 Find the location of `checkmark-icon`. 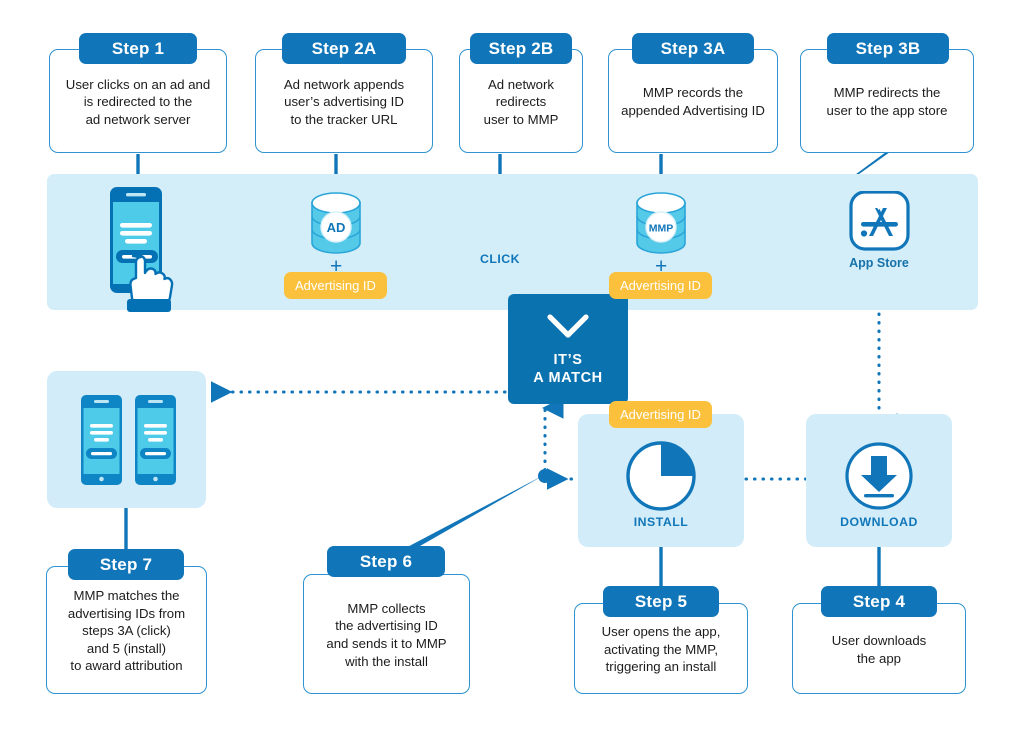

checkmark-icon is located at coordinates (568, 326).